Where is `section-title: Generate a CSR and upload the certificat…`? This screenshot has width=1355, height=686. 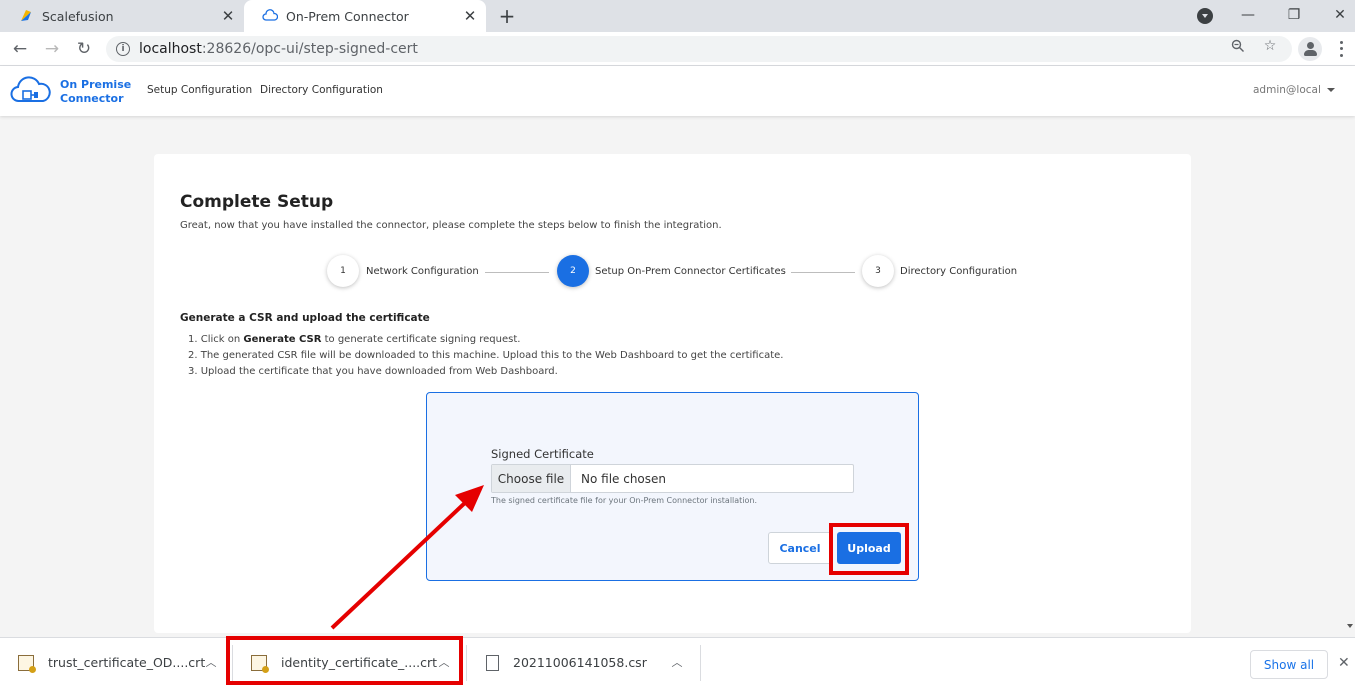 section-title: Generate a CSR and upload the certificat… is located at coordinates (305, 318).